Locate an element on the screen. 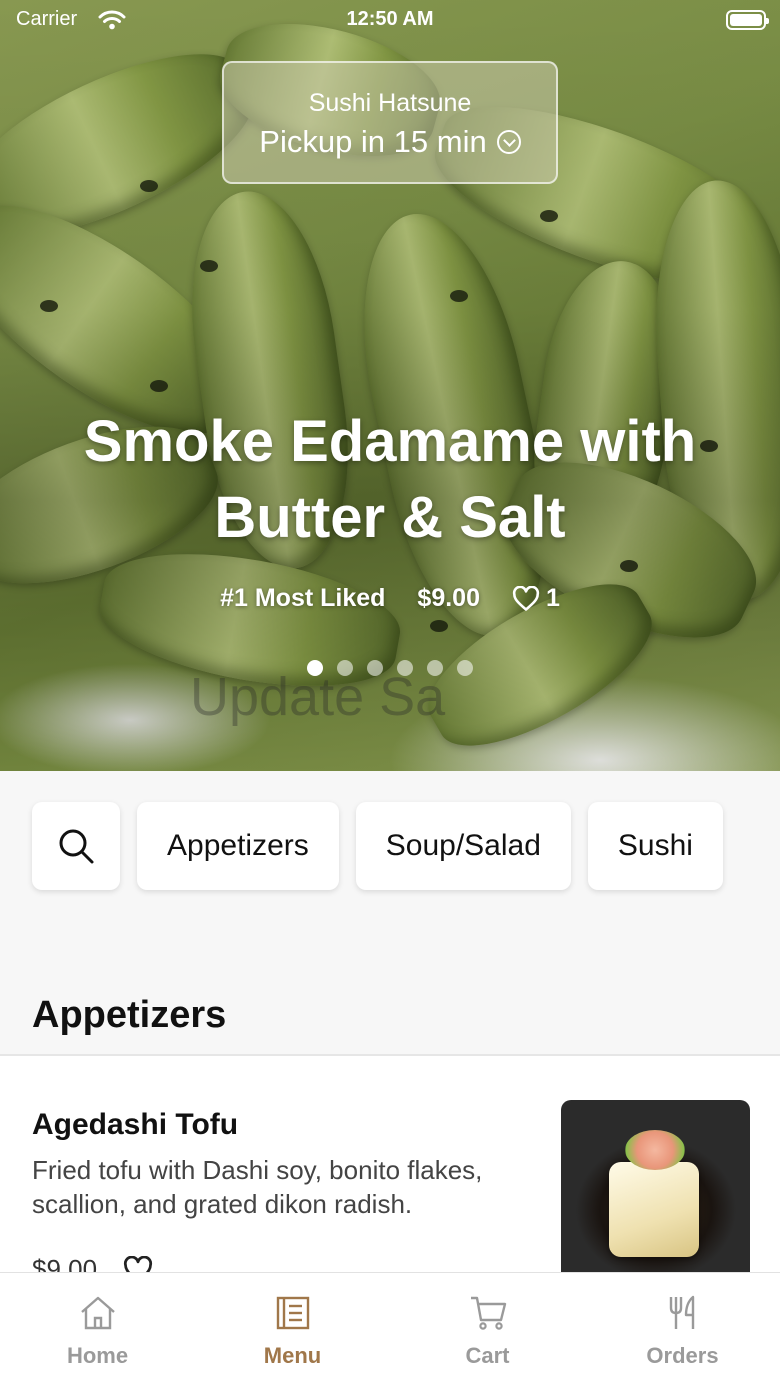 This screenshot has width=780, height=1387. hero-likes: 1 is located at coordinates (536, 598).